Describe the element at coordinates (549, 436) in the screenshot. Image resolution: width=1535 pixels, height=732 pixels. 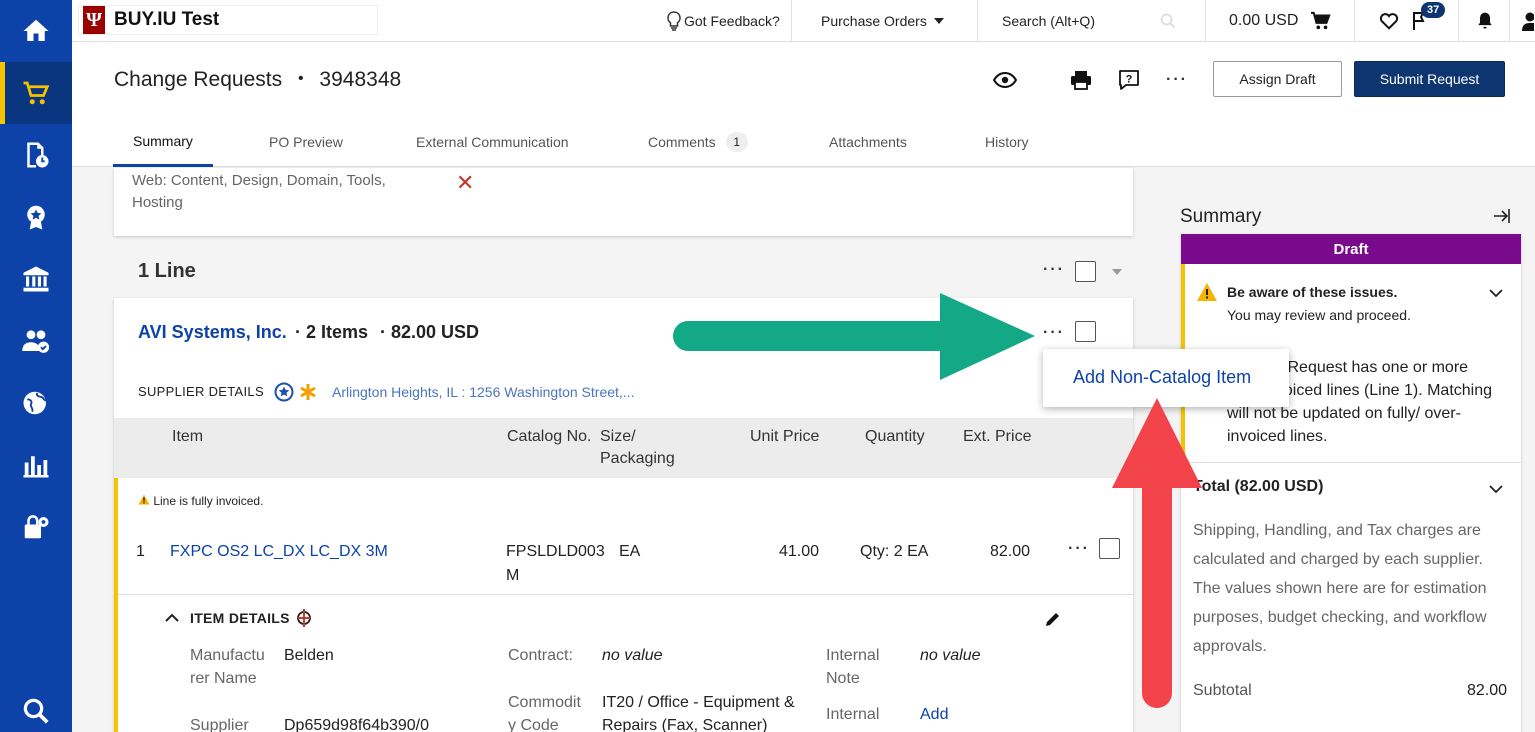
I see `column-catalog: Catalog No.` at that location.